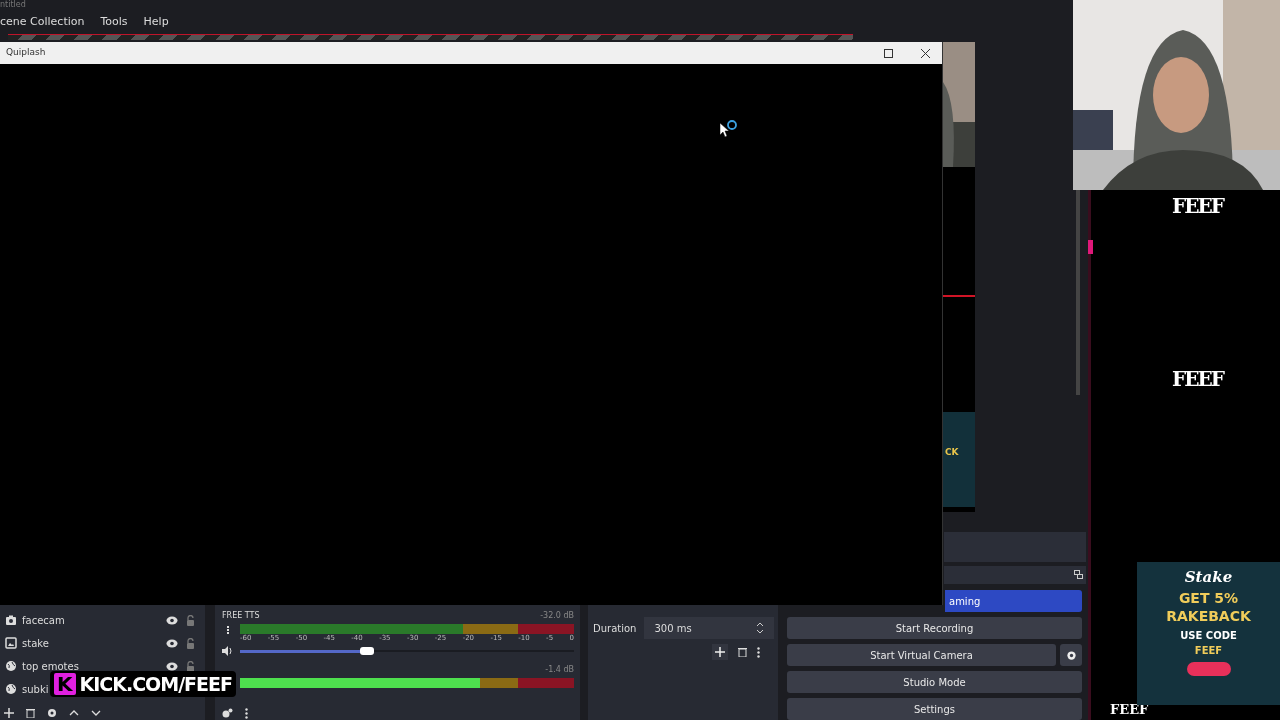 This screenshot has width=1280, height=720. What do you see at coordinates (921, 655) in the screenshot?
I see `control-button: Start Virtual Camera` at bounding box center [921, 655].